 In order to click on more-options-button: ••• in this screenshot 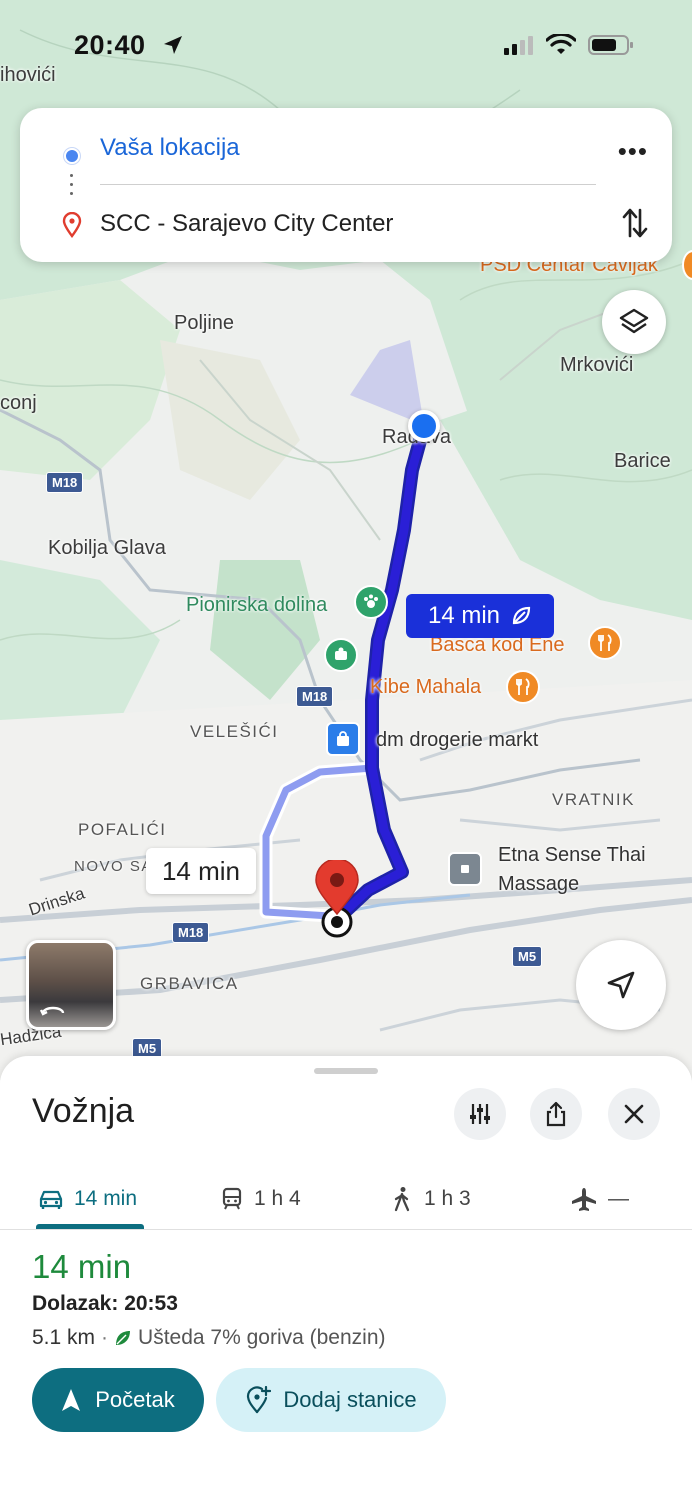, I will do `click(633, 151)`.